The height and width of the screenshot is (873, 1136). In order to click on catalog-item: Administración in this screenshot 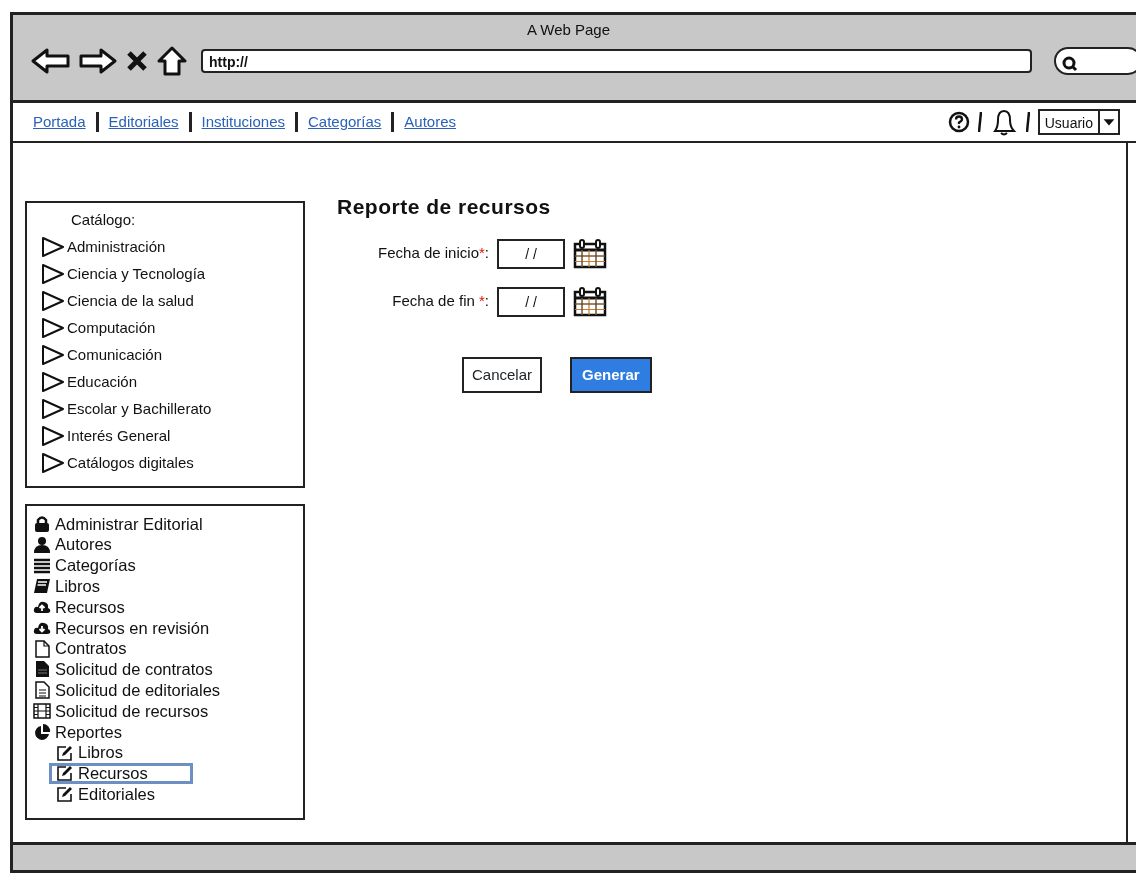, I will do `click(169, 247)`.